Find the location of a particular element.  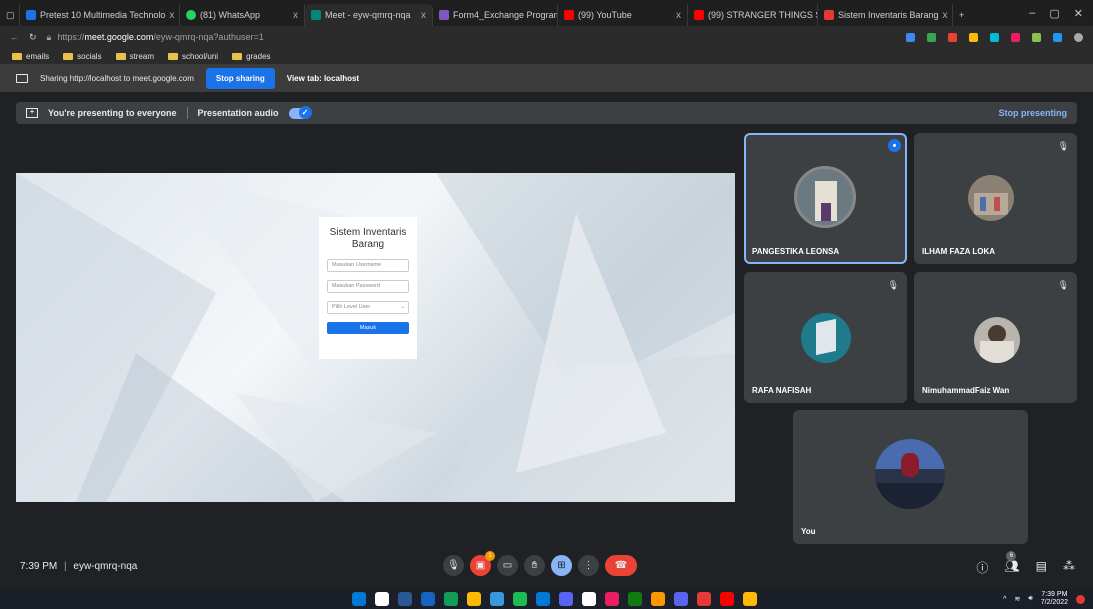

mic-off-icon: 🎙︎ is located at coordinates (1063, 146).